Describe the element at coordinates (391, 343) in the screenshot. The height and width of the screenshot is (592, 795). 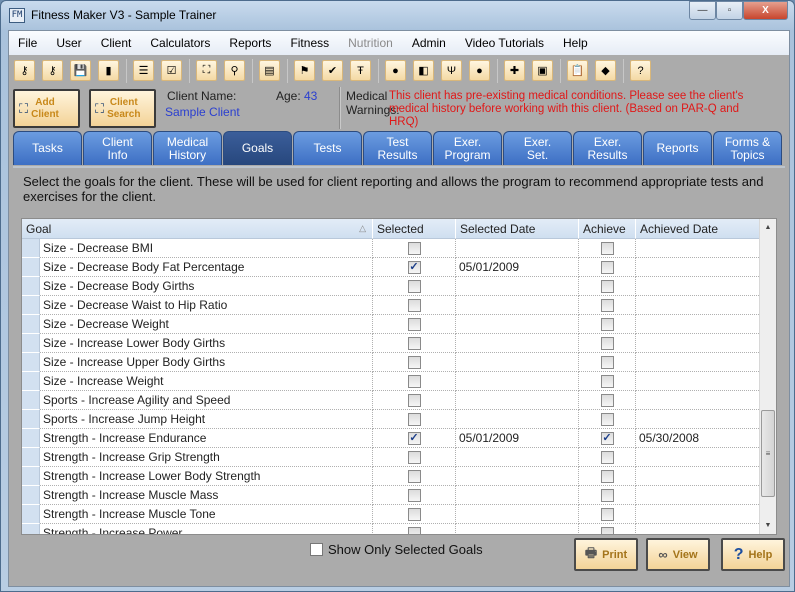
I see `table-row: Size - Increase Lower Body Girths` at that location.